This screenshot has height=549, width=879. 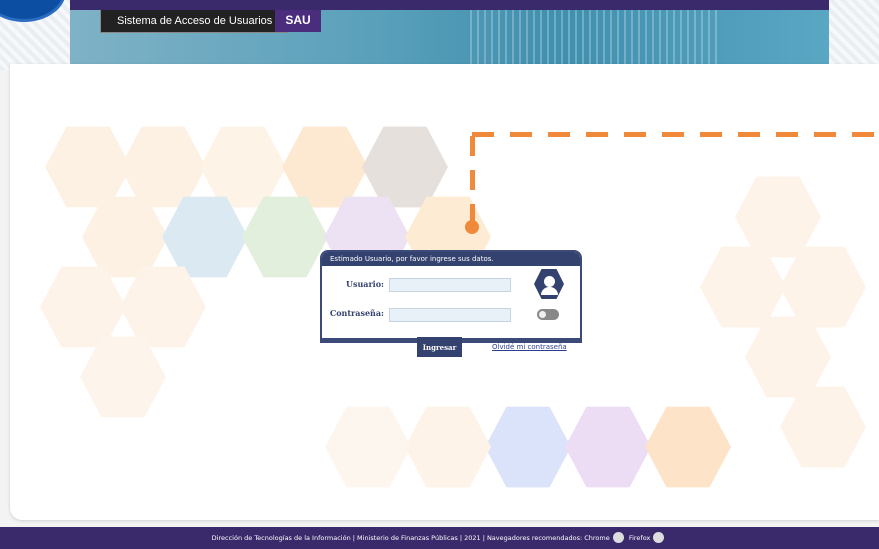 What do you see at coordinates (298, 21) in the screenshot?
I see `system-acronym: SAU` at bounding box center [298, 21].